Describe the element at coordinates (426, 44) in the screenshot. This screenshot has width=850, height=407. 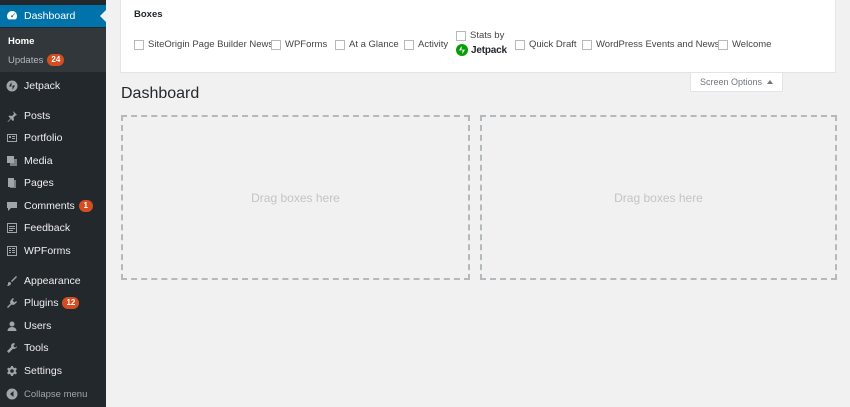
I see `option-activity: Activity` at that location.